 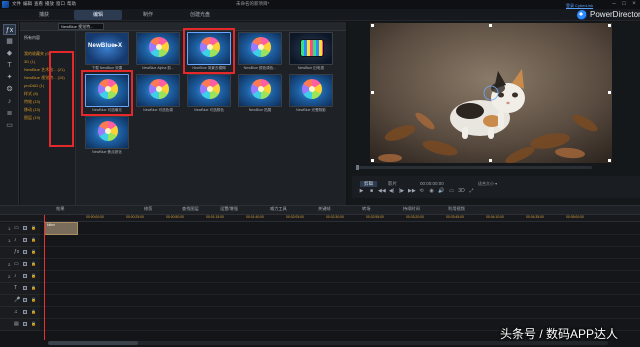 I want to click on tab-edit: 编辑, so click(x=98, y=15).